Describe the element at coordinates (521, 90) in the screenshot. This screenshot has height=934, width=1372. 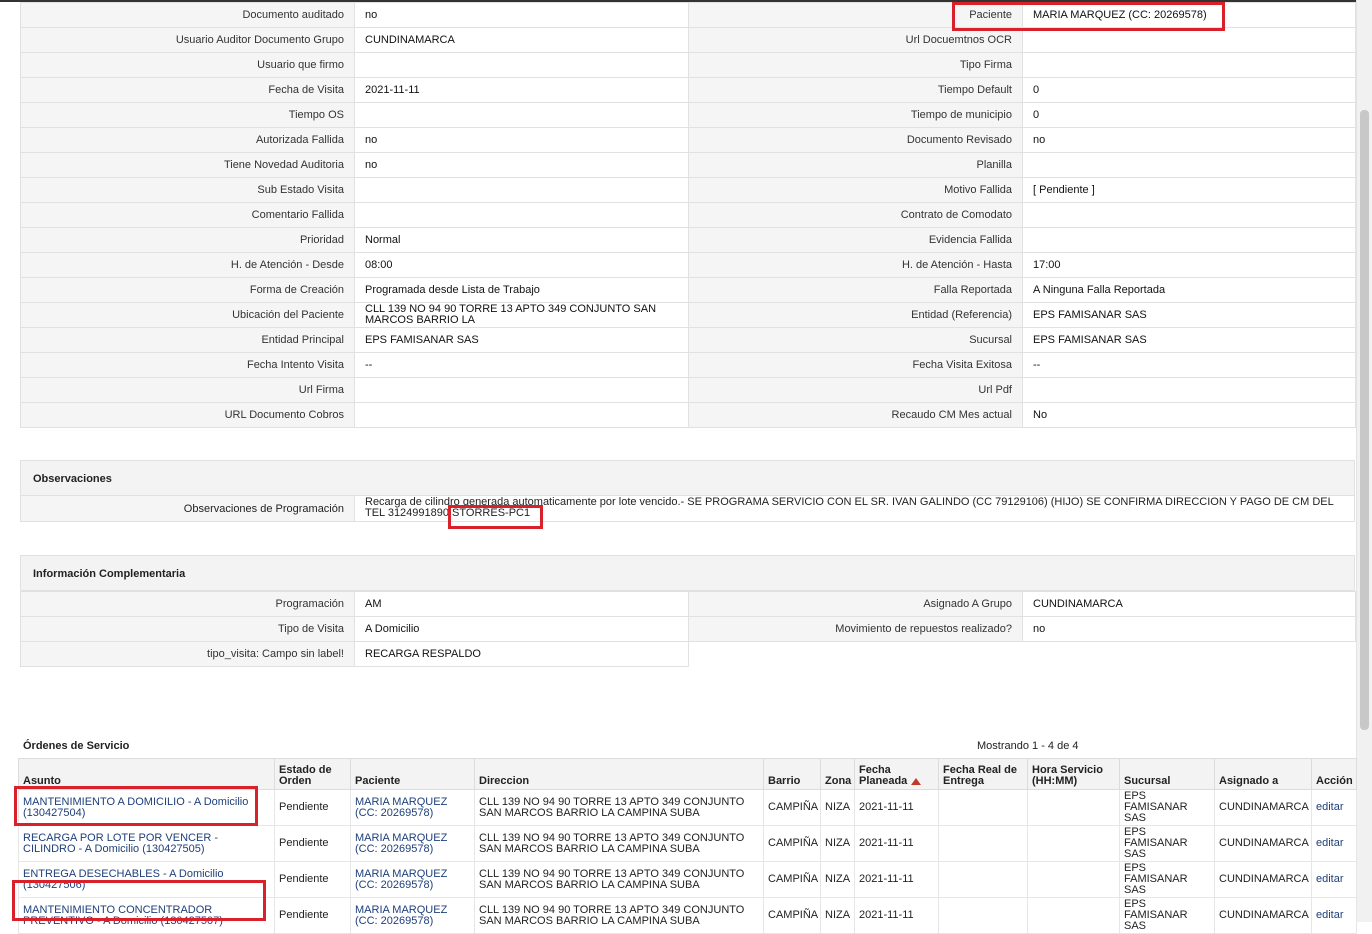
I see `field-value: 2021-11-11` at that location.